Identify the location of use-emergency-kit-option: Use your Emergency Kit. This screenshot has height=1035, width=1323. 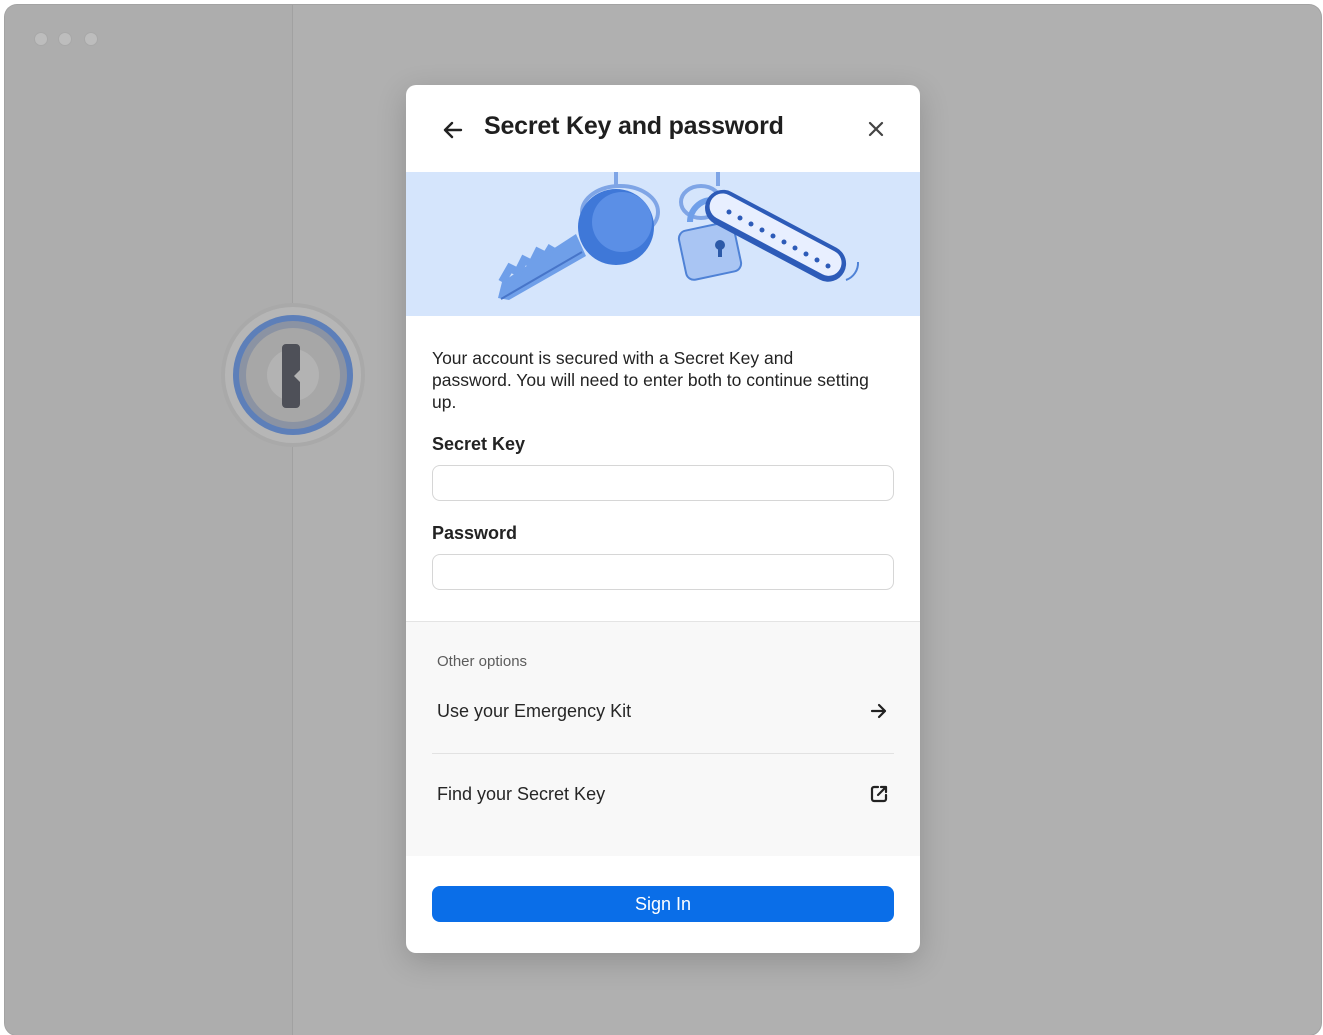
(663, 711).